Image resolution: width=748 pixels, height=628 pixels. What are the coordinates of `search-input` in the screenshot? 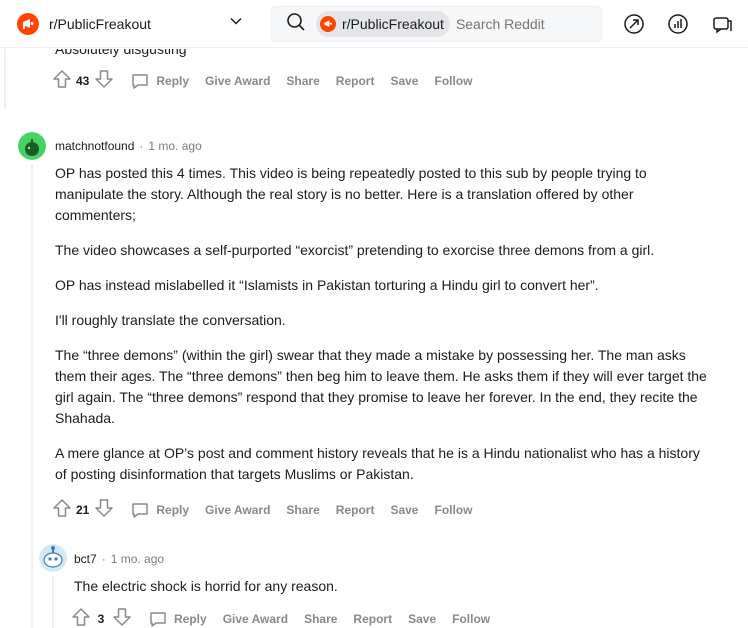 It's located at (510, 24).